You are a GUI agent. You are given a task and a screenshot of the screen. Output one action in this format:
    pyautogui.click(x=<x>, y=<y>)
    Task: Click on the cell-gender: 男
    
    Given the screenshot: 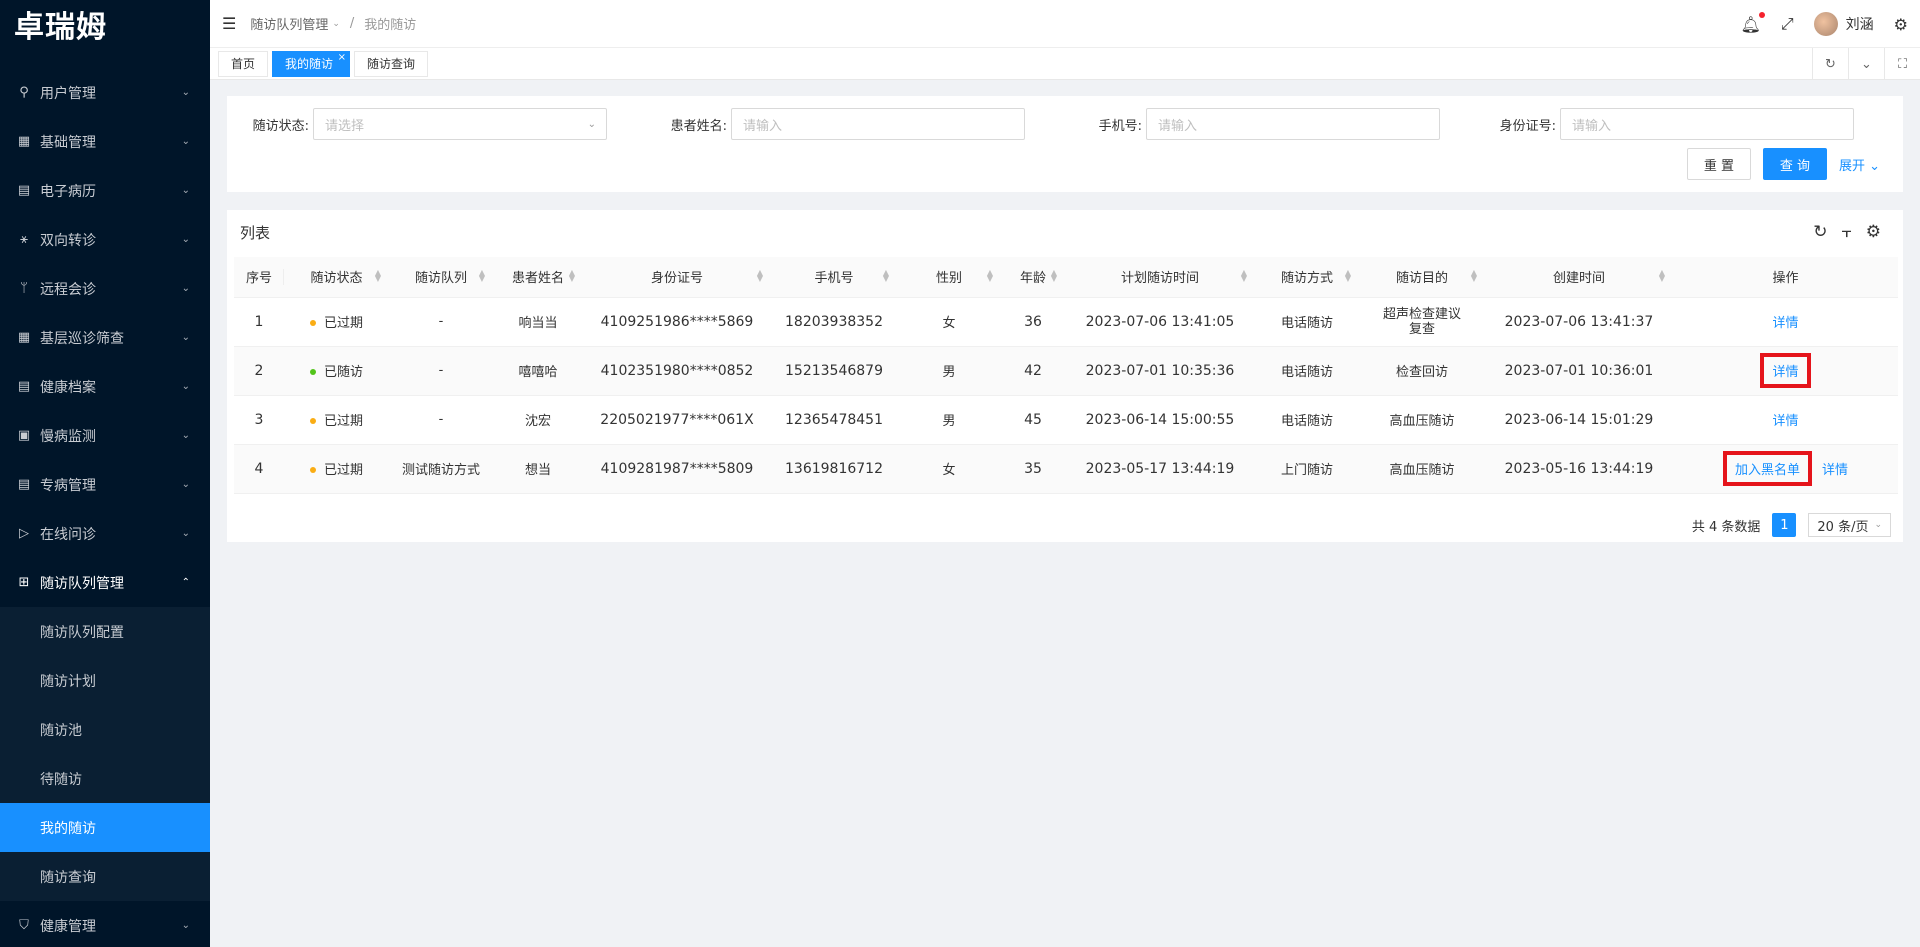 What is the action you would take?
    pyautogui.click(x=949, y=420)
    